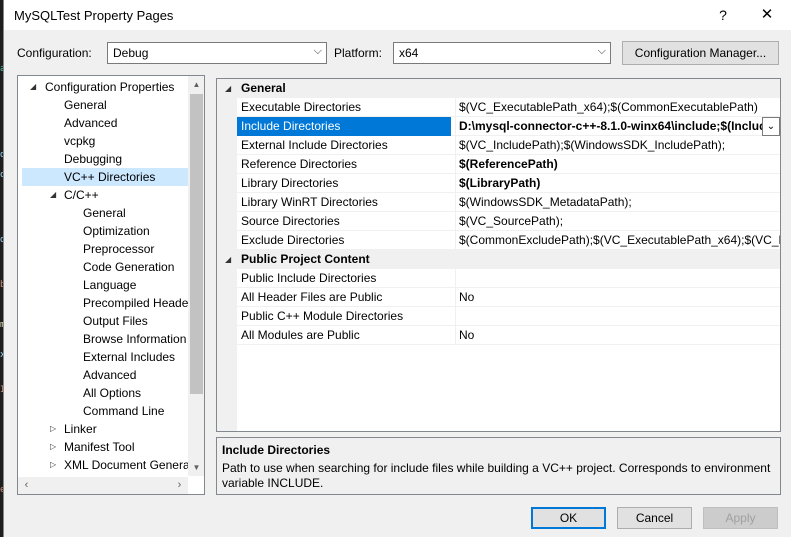 The width and height of the screenshot is (791, 537). I want to click on tree-item: Output Files, so click(103, 321).